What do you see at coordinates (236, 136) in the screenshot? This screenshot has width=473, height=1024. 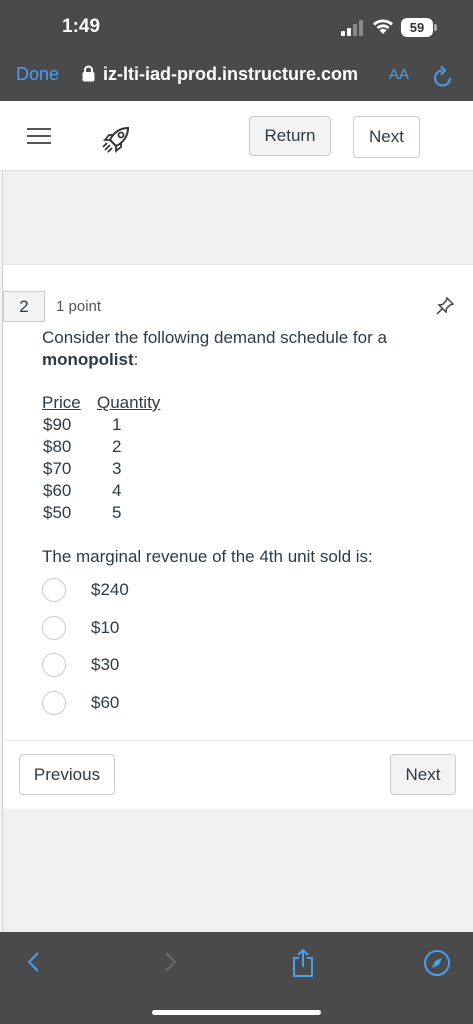 I see `quiz-nav-bar: Return Next` at bounding box center [236, 136].